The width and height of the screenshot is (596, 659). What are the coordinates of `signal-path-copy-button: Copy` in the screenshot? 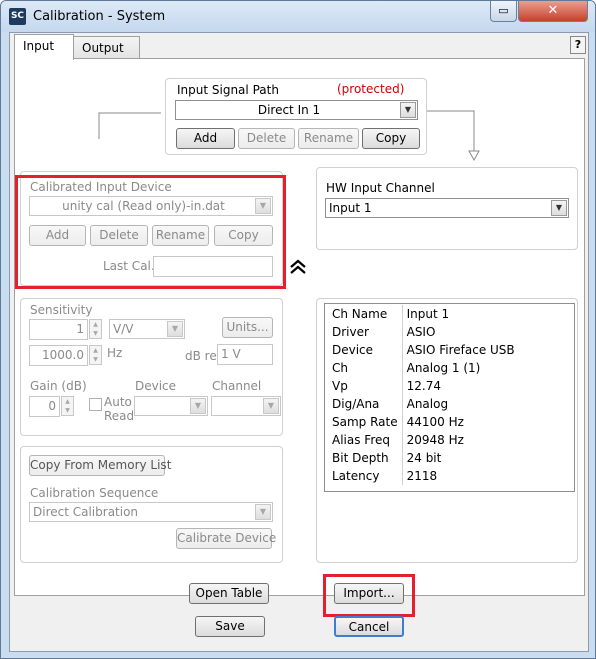 It's located at (391, 138).